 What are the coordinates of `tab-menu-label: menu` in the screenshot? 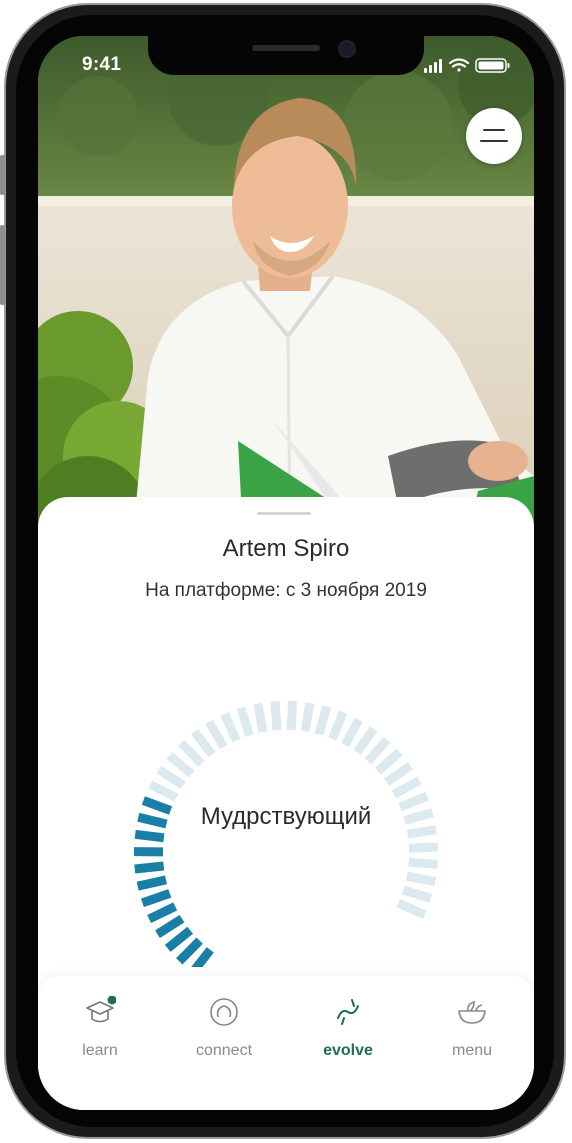 It's located at (472, 1050).